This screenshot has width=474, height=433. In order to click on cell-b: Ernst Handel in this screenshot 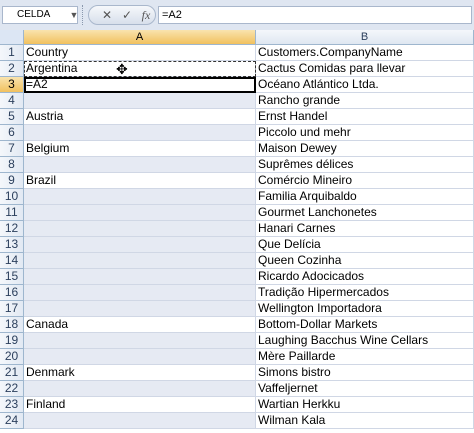, I will do `click(365, 117)`.